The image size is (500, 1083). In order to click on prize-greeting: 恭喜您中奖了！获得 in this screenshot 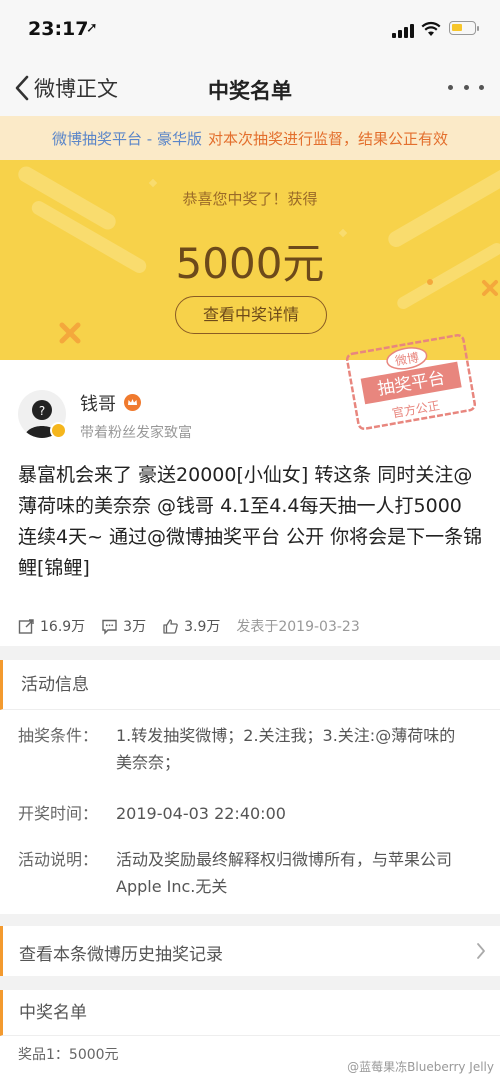, I will do `click(250, 199)`.